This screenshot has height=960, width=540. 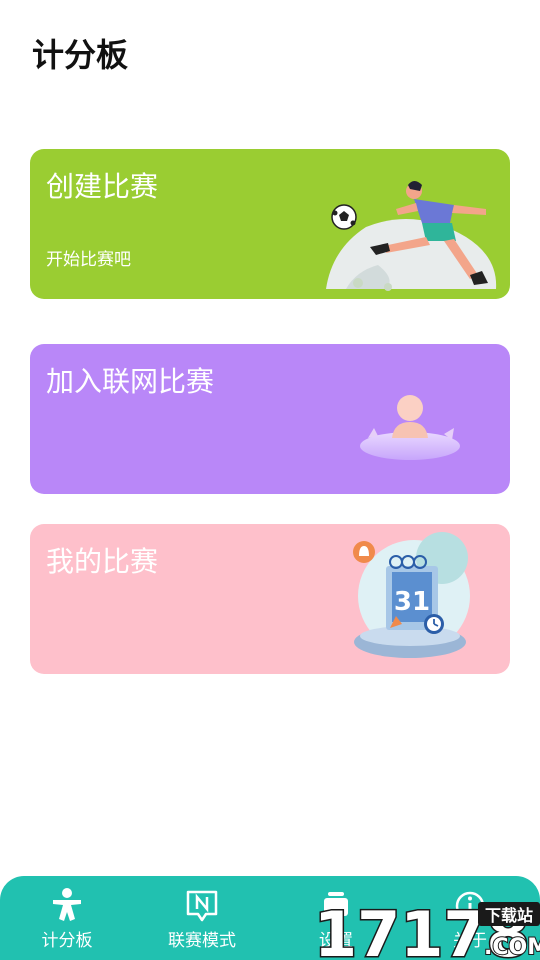 What do you see at coordinates (88, 260) in the screenshot?
I see `create-match-subtitle: 开始比赛吧` at bounding box center [88, 260].